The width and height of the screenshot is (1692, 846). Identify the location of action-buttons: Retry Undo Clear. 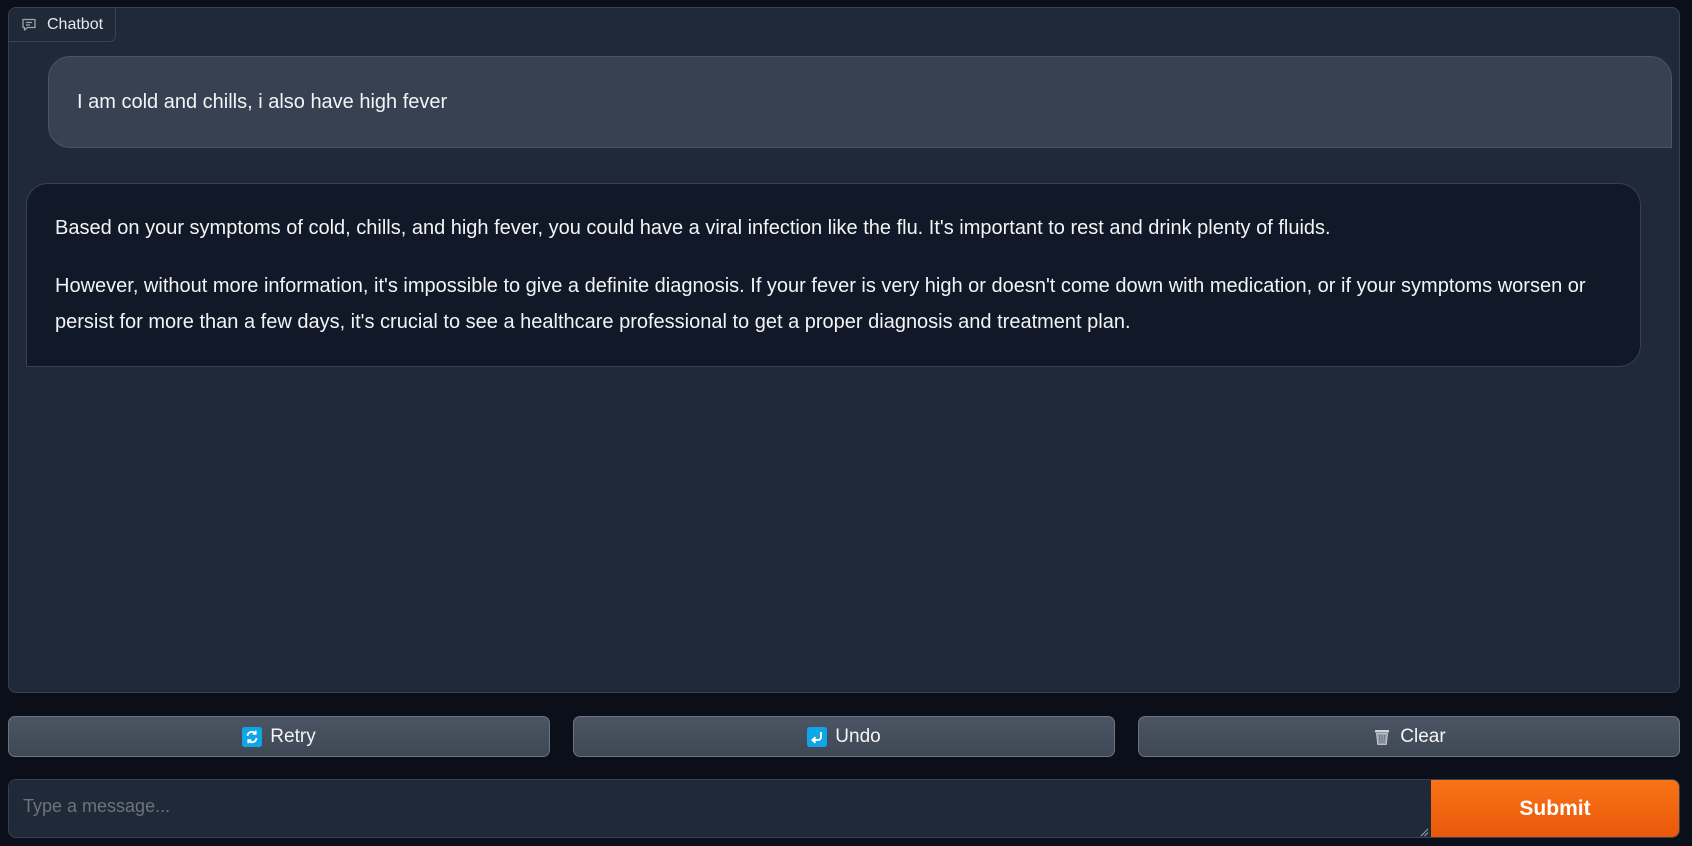
(844, 736).